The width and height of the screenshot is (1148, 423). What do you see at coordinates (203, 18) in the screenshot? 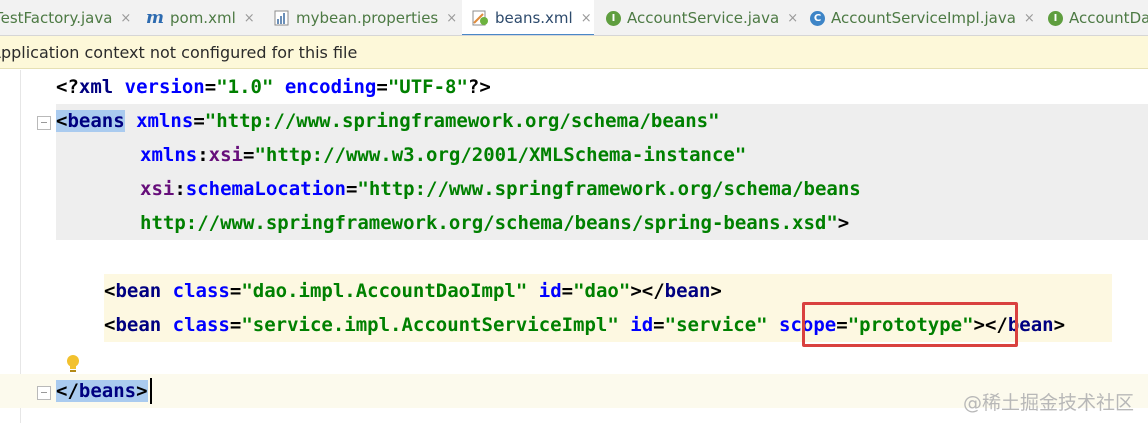
I see `tab-label: pom.xml` at bounding box center [203, 18].